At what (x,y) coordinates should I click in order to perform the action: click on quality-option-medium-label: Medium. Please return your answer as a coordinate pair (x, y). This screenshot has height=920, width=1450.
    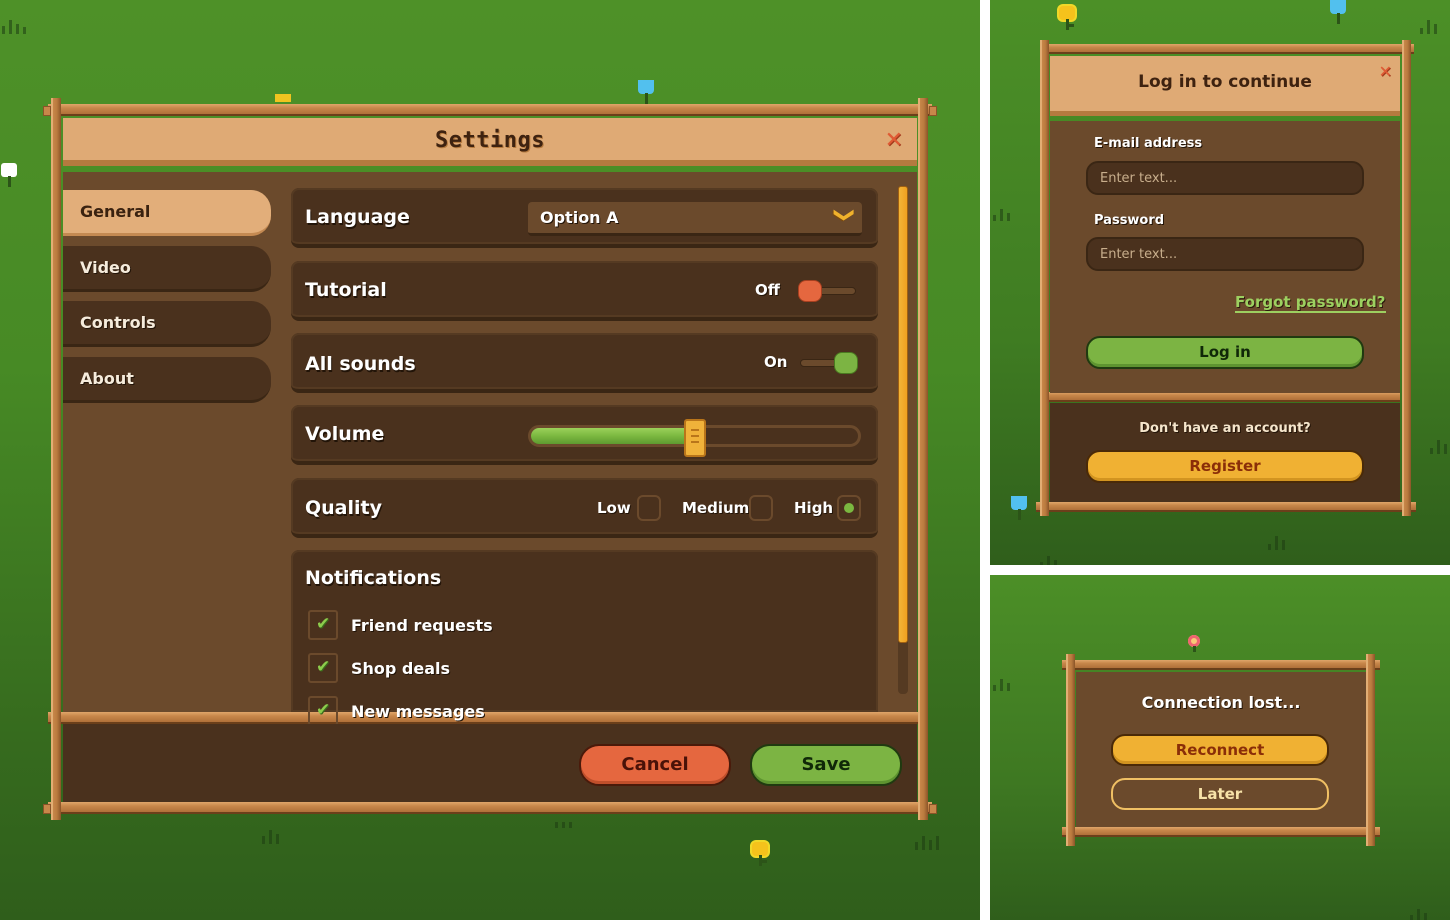
    Looking at the image, I should click on (716, 508).